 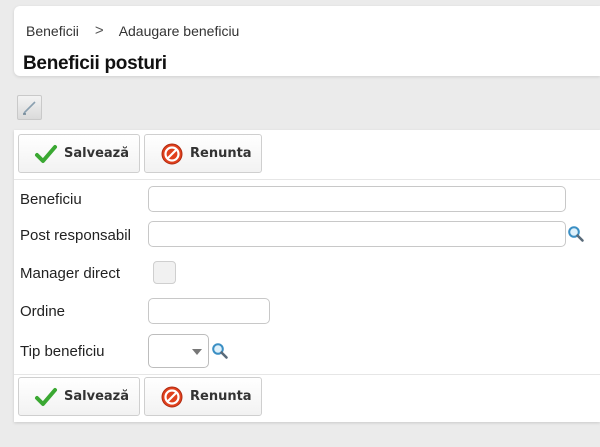 I want to click on tip-beneficiu-search-icon, so click(x=220, y=351).